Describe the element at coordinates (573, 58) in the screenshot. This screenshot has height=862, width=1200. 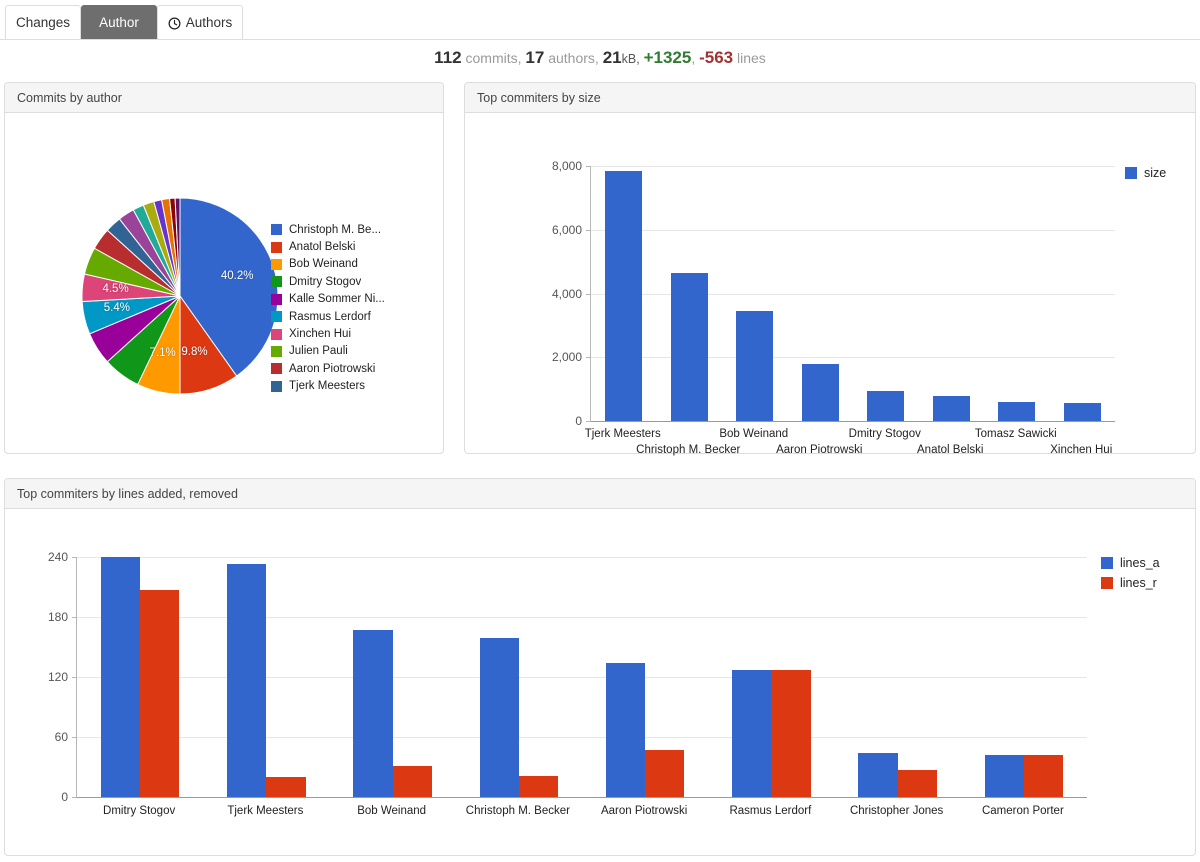
I see `authors-label: authors,` at that location.